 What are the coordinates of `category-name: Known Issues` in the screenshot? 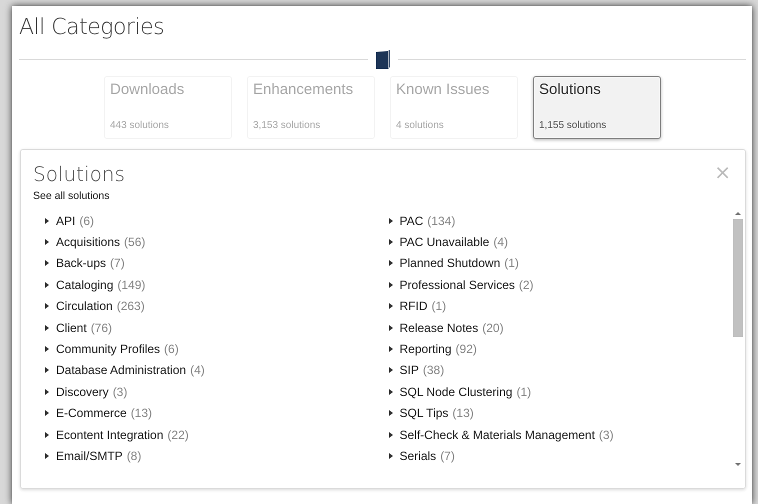 It's located at (443, 89).